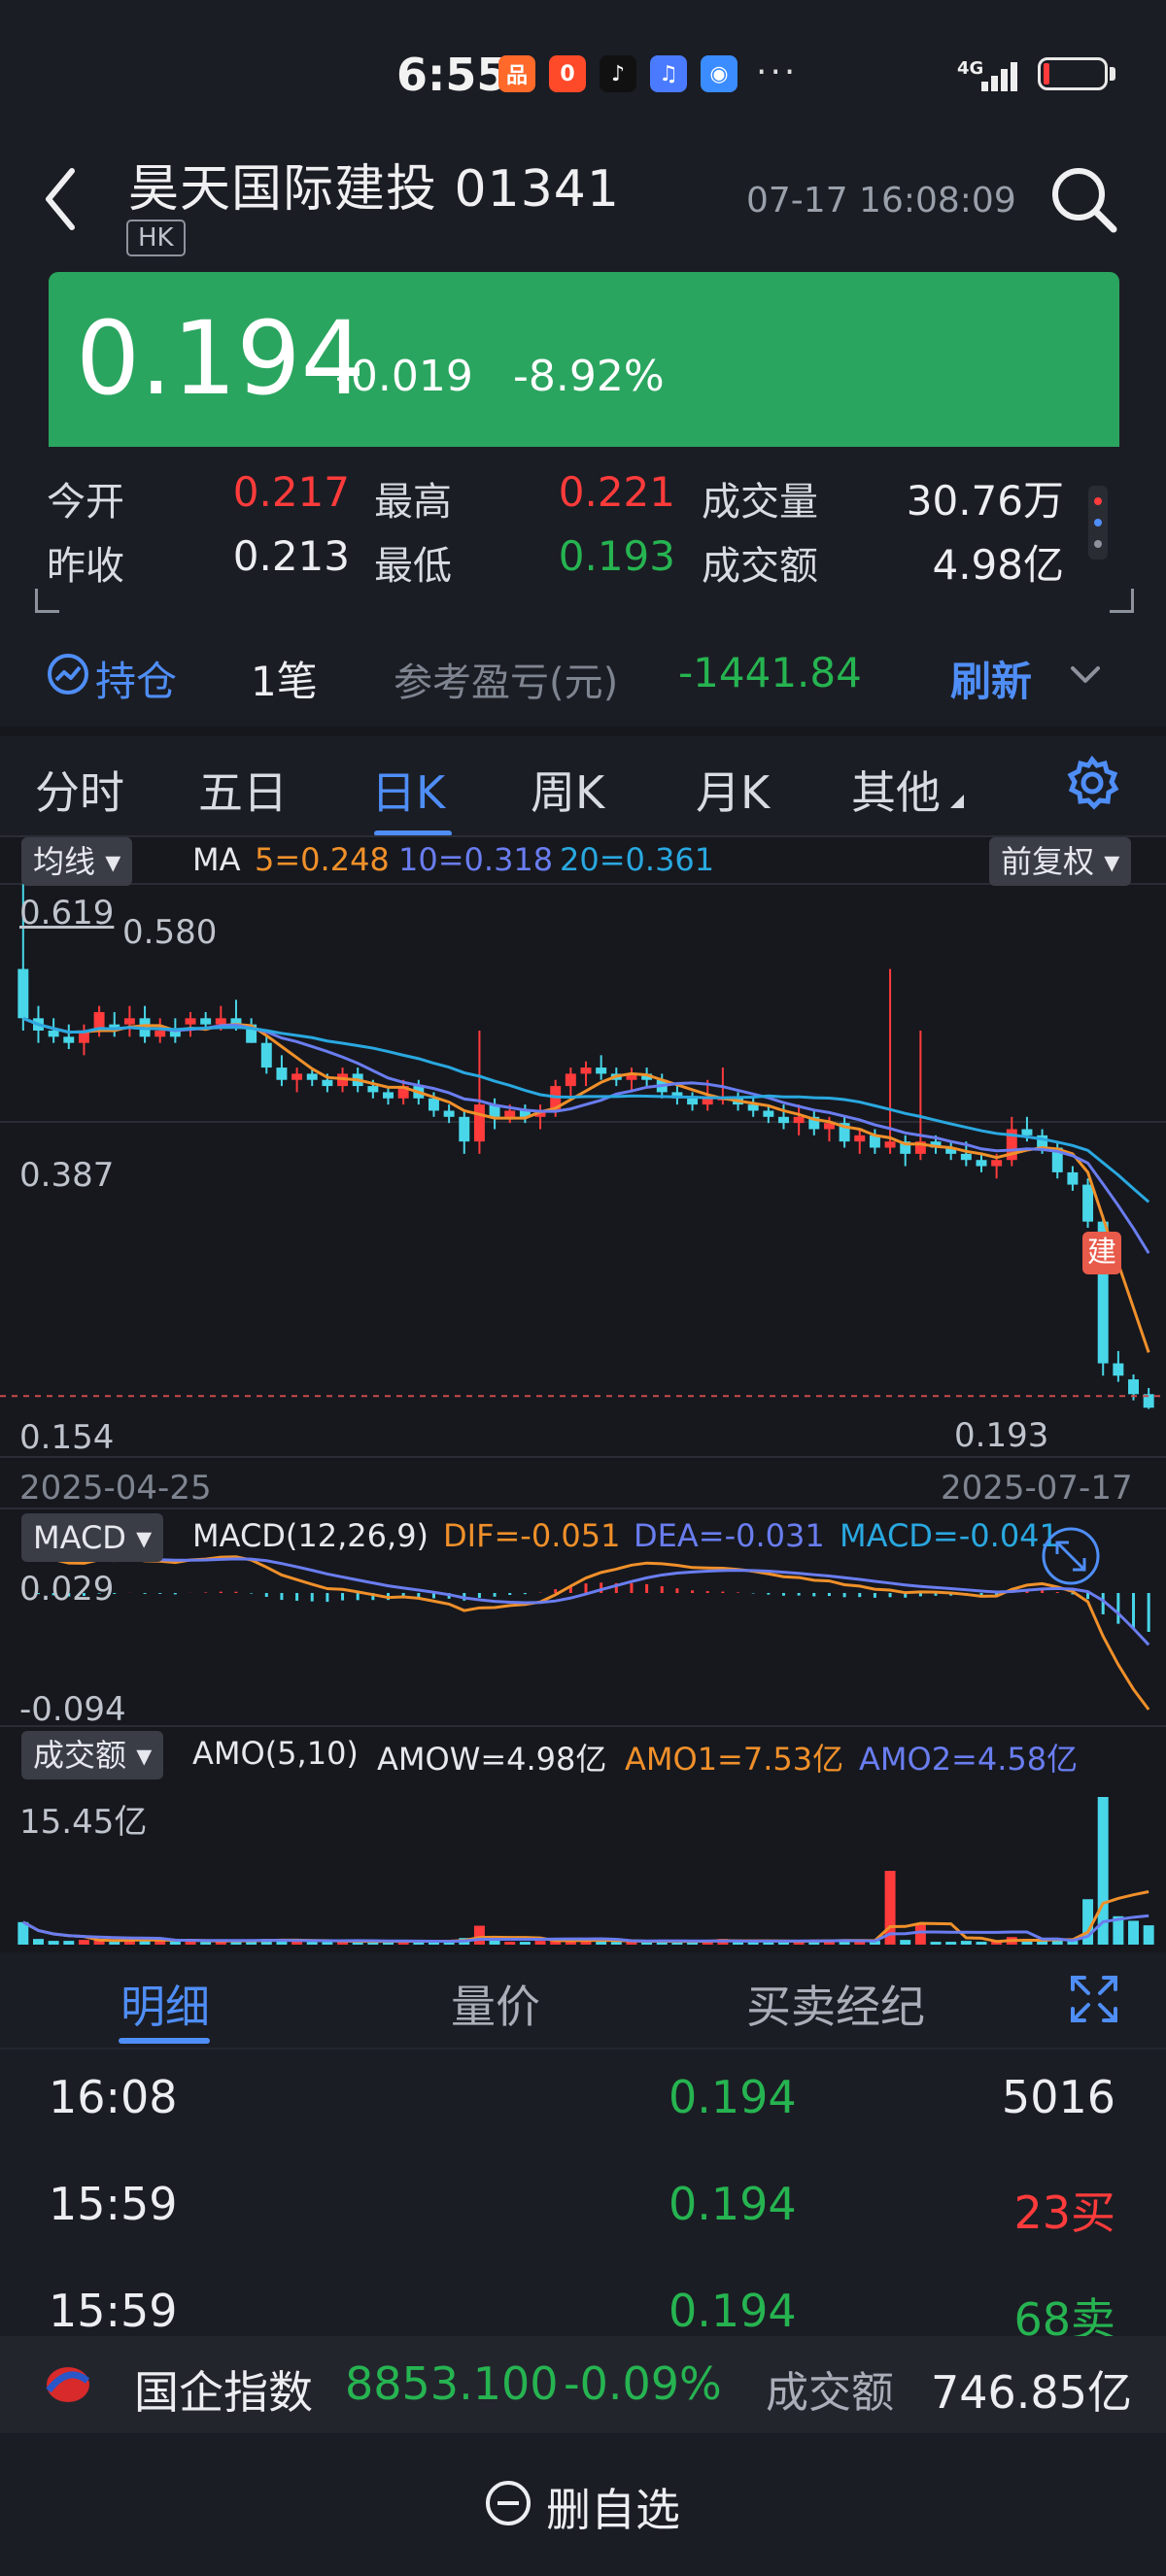  Describe the element at coordinates (508, 2503) in the screenshot. I see `remove-circle-icon` at that location.